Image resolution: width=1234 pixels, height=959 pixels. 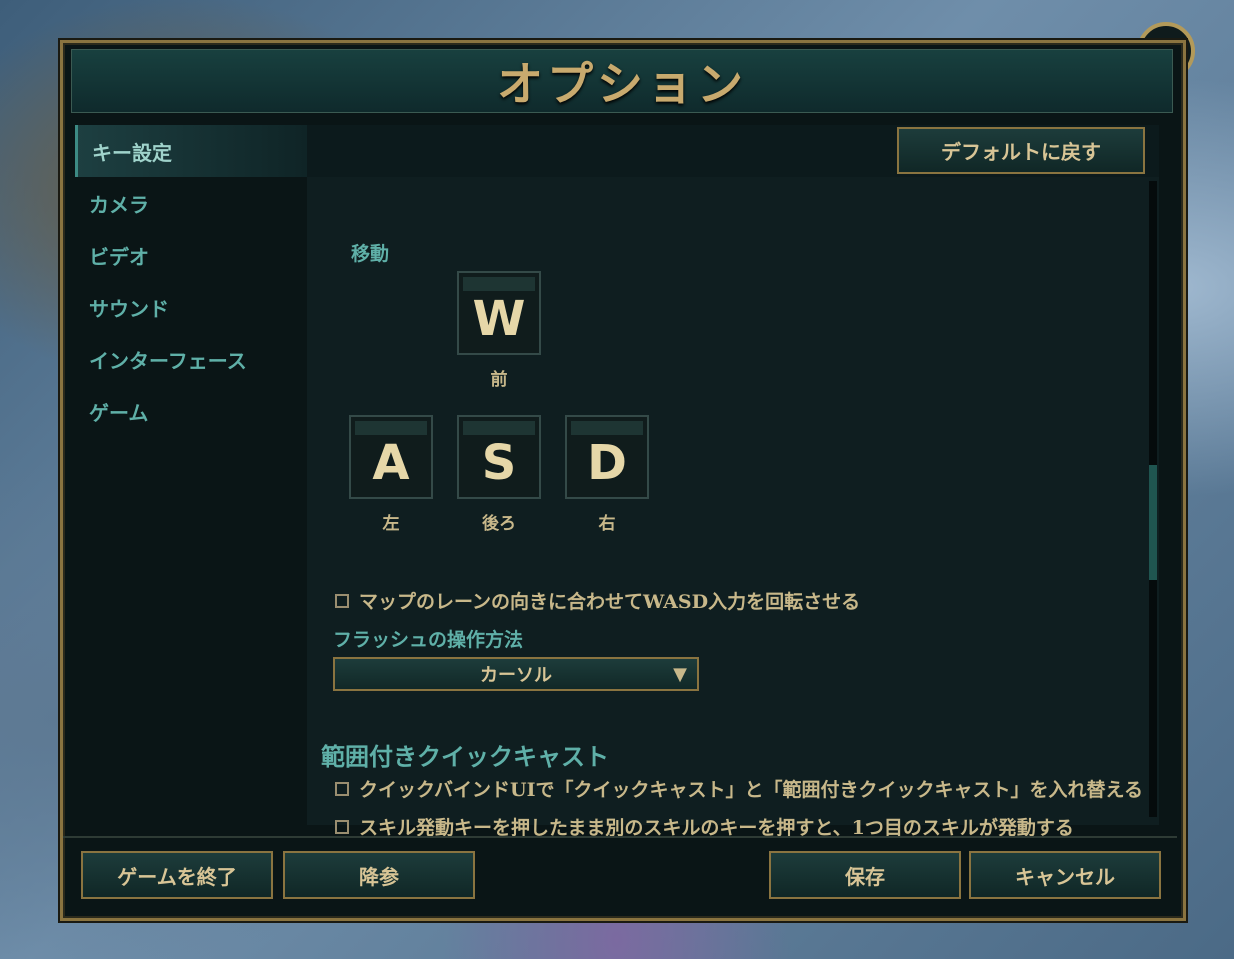 What do you see at coordinates (191, 151) in the screenshot?
I see `sidebar-item-hotkeys: キー設定` at bounding box center [191, 151].